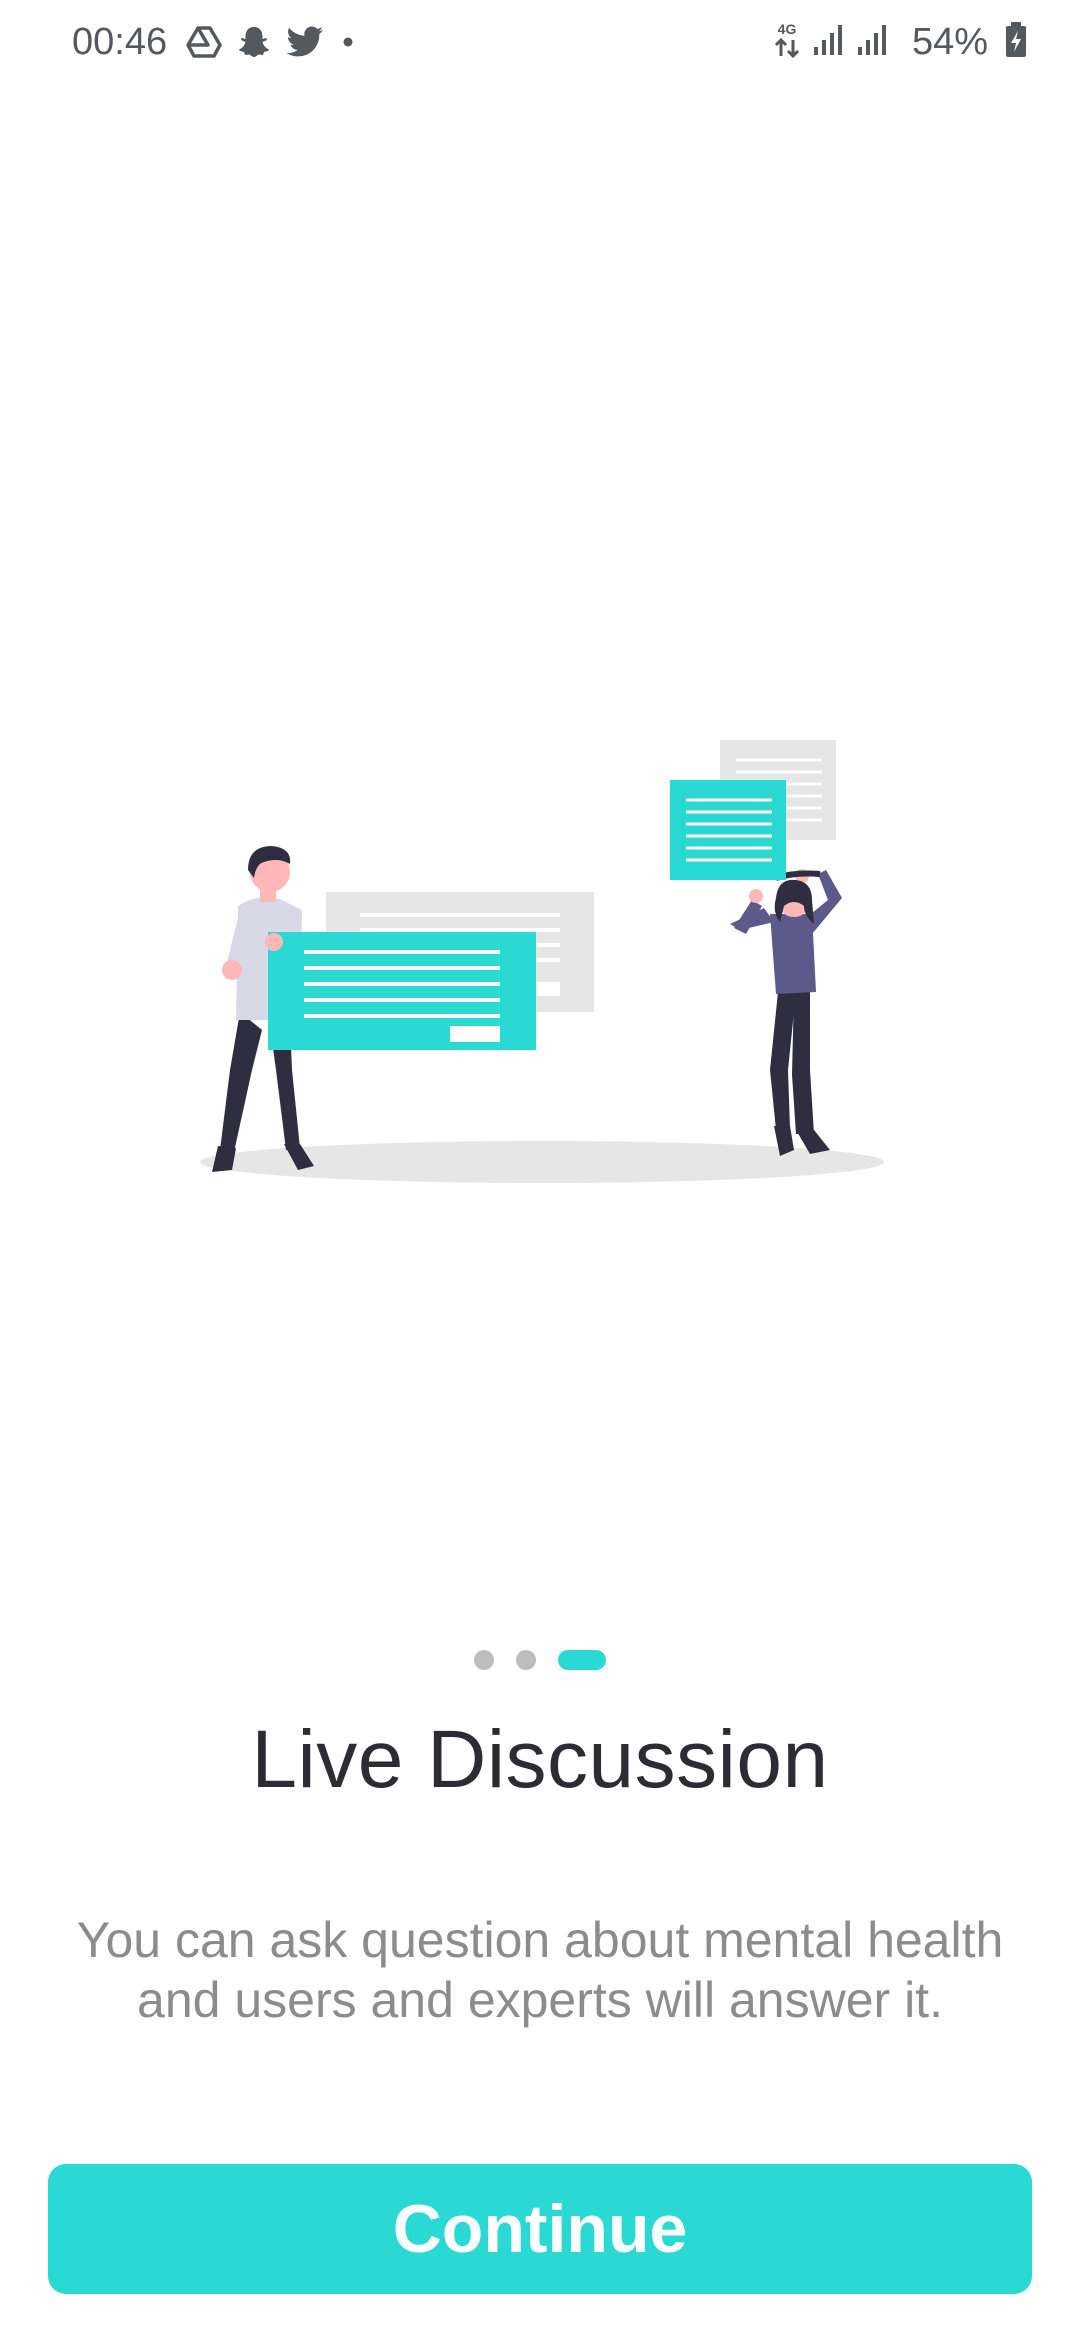 The image size is (1080, 2340). I want to click on snapchat-icon, so click(254, 42).